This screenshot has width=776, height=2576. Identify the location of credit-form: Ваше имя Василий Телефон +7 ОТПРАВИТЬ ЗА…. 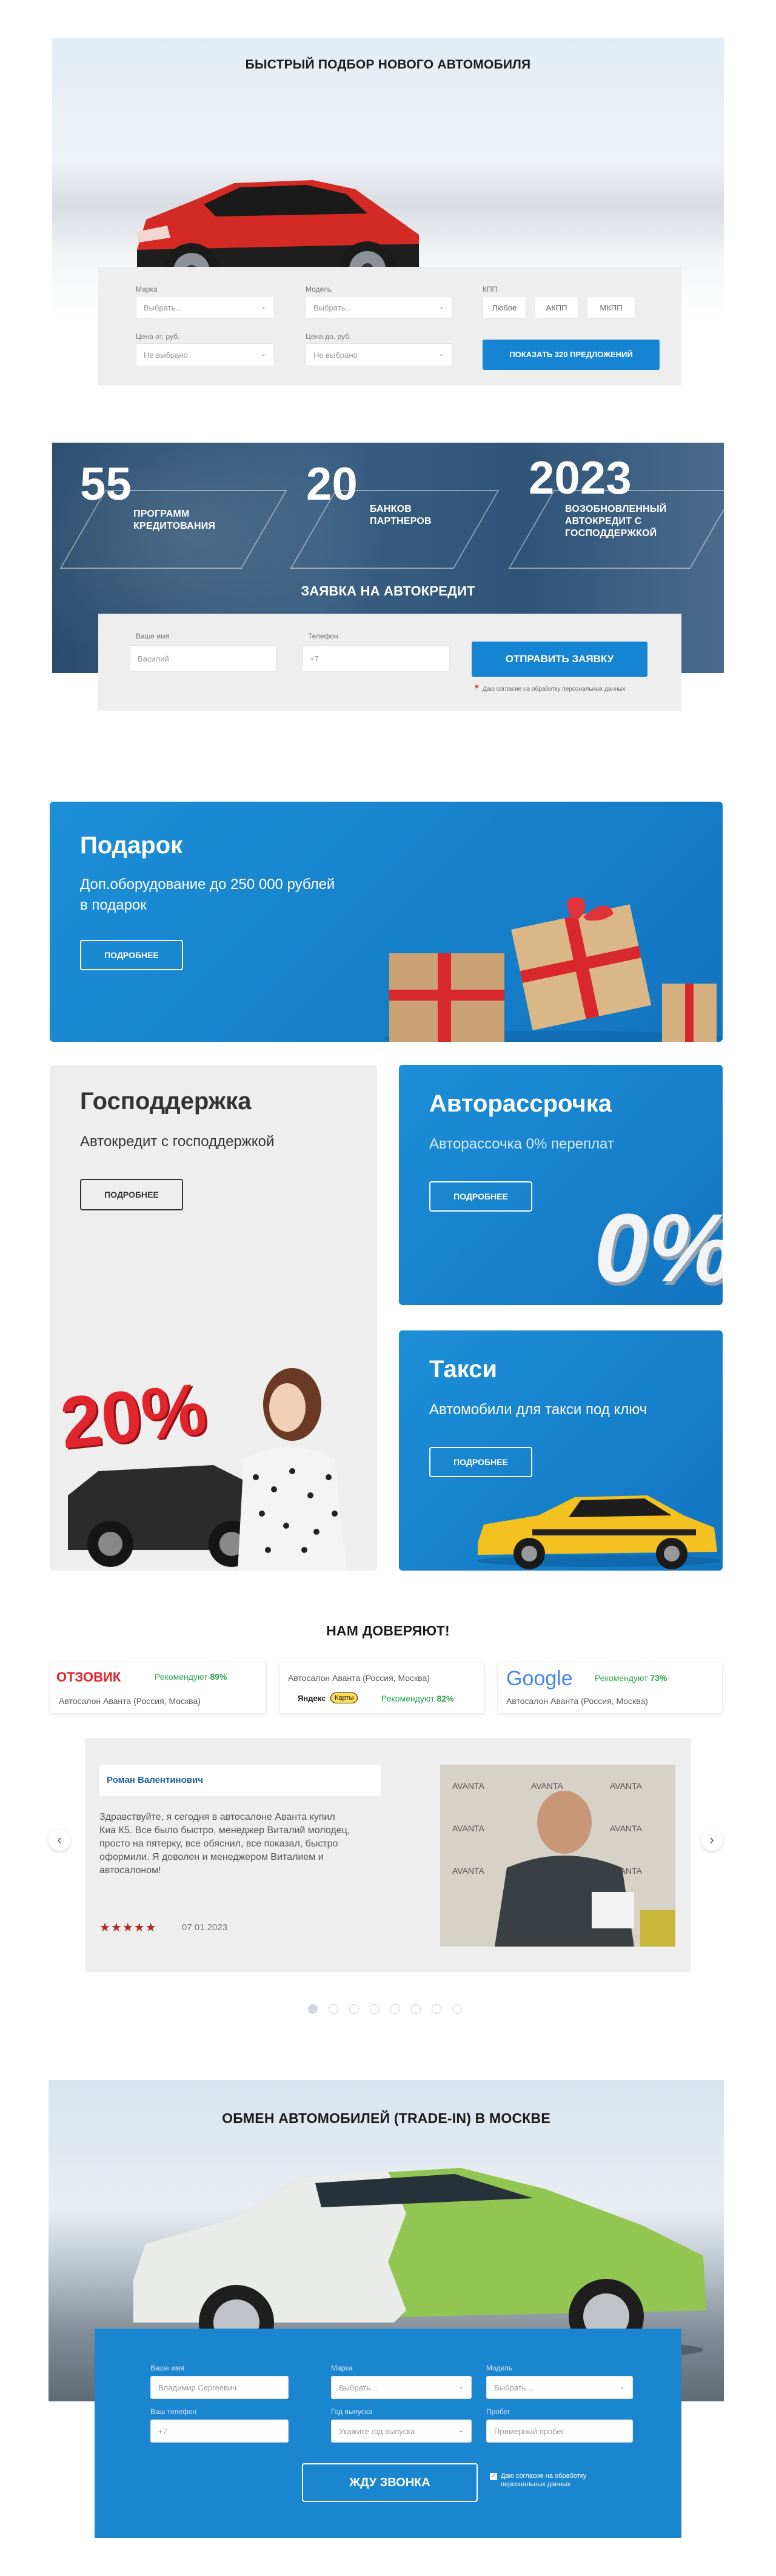
(389, 662).